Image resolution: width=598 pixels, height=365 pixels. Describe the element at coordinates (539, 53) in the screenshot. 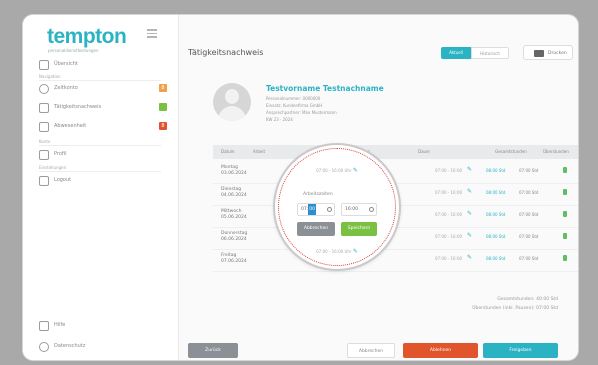

I see `printer-icon` at that location.